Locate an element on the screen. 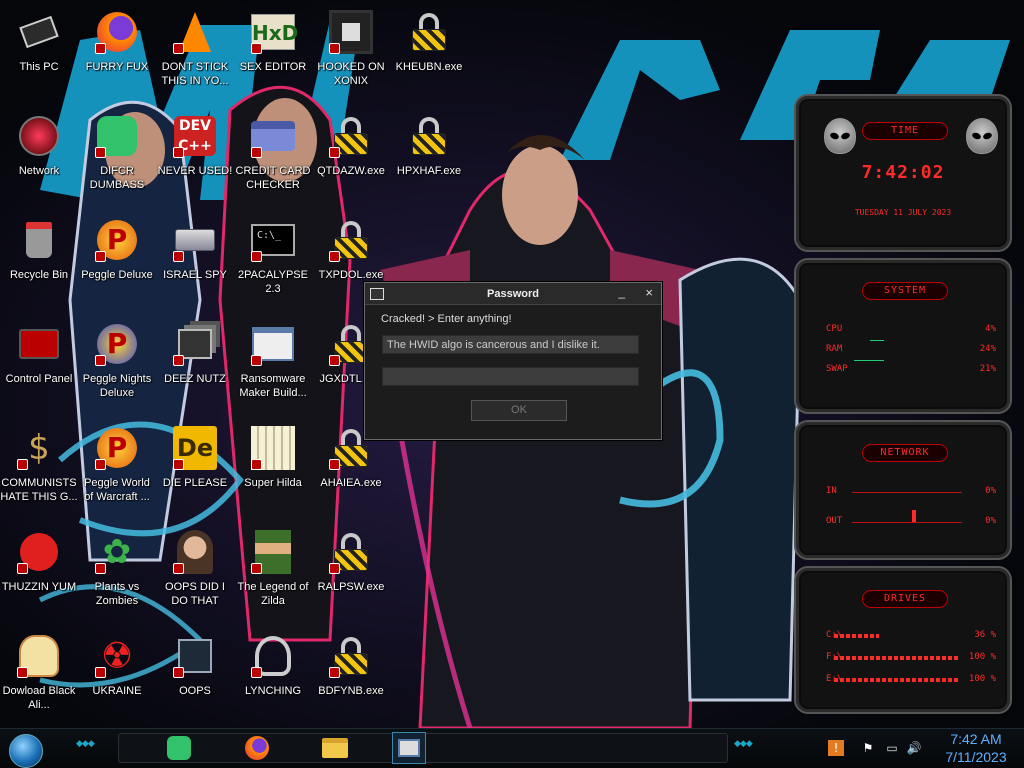 The height and width of the screenshot is (768, 1024). desktop-icon-peggle-deluxe: P Peggle Deluxe is located at coordinates (117, 260).